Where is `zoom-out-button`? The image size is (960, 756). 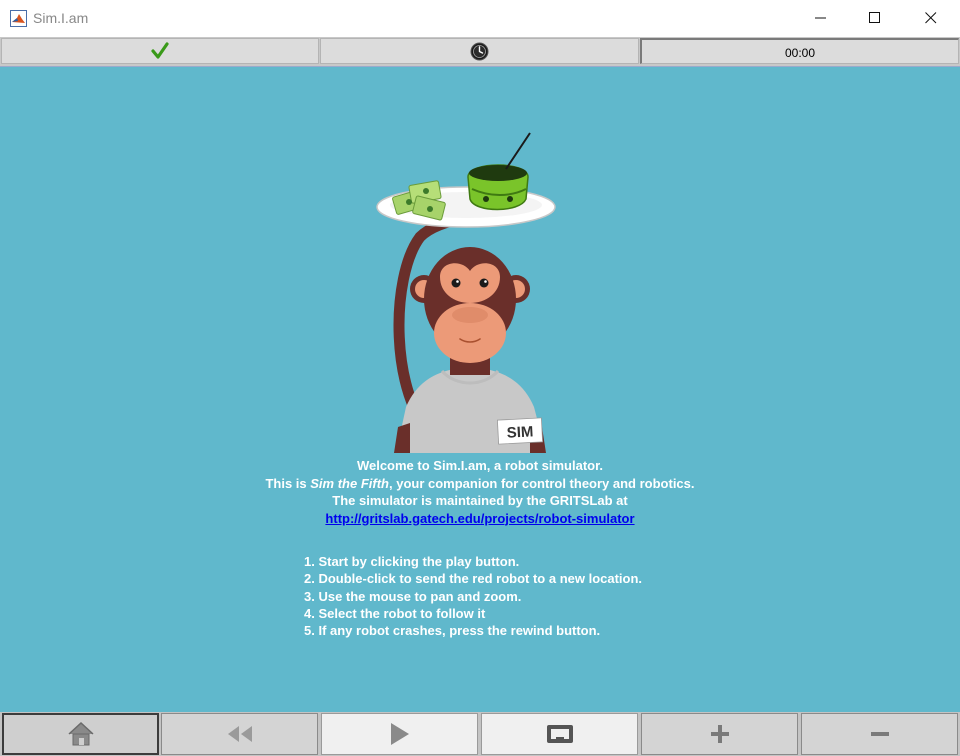 zoom-out-button is located at coordinates (879, 734).